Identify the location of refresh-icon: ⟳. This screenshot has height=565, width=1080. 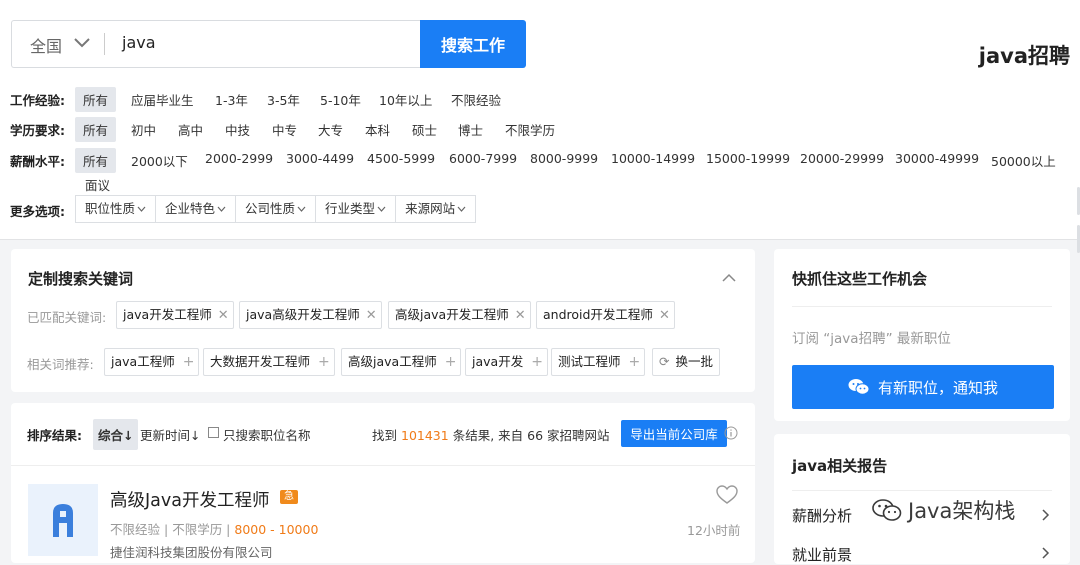
(664, 361).